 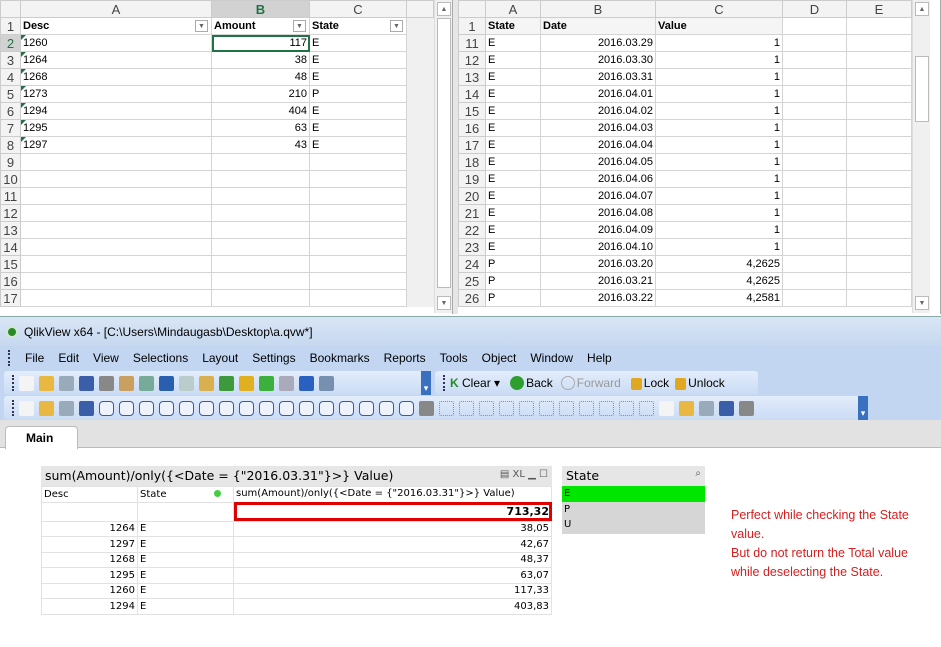 I want to click on unlock-button: Unlock, so click(x=700, y=383).